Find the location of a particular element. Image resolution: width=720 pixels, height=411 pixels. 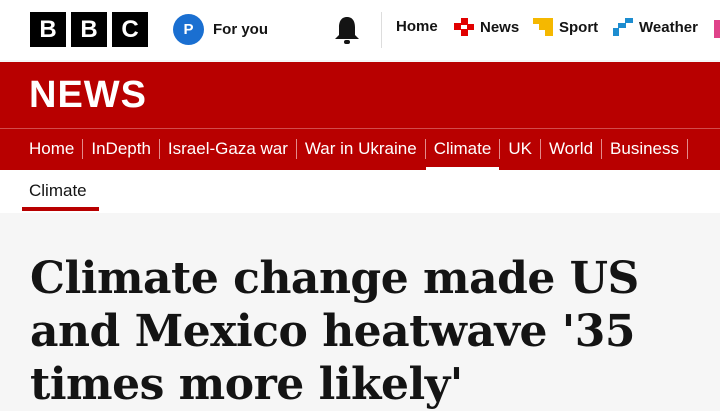

bbc-logo: B B C is located at coordinates (89, 29).